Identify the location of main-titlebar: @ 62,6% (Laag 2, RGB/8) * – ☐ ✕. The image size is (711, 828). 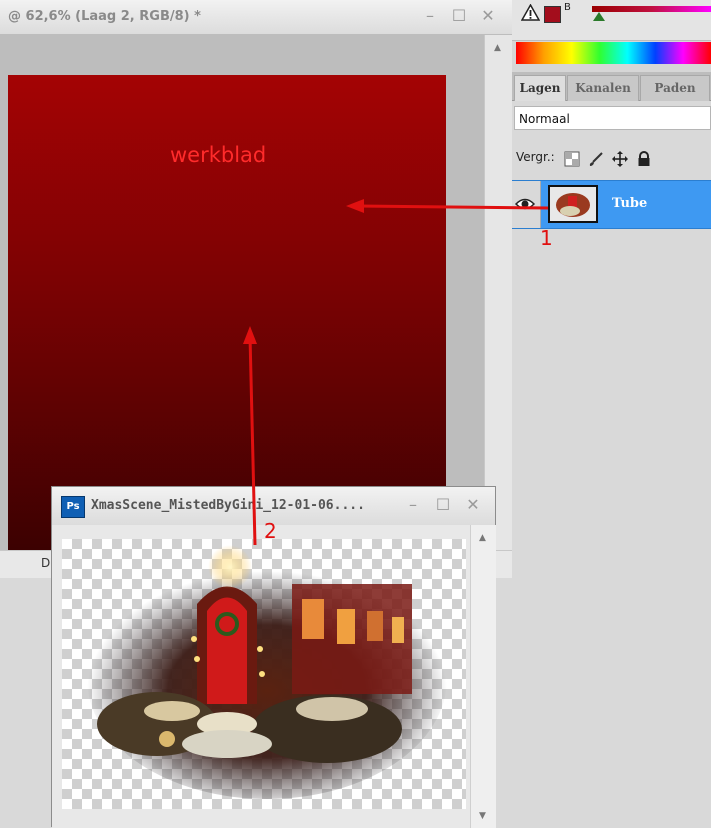
(256, 17).